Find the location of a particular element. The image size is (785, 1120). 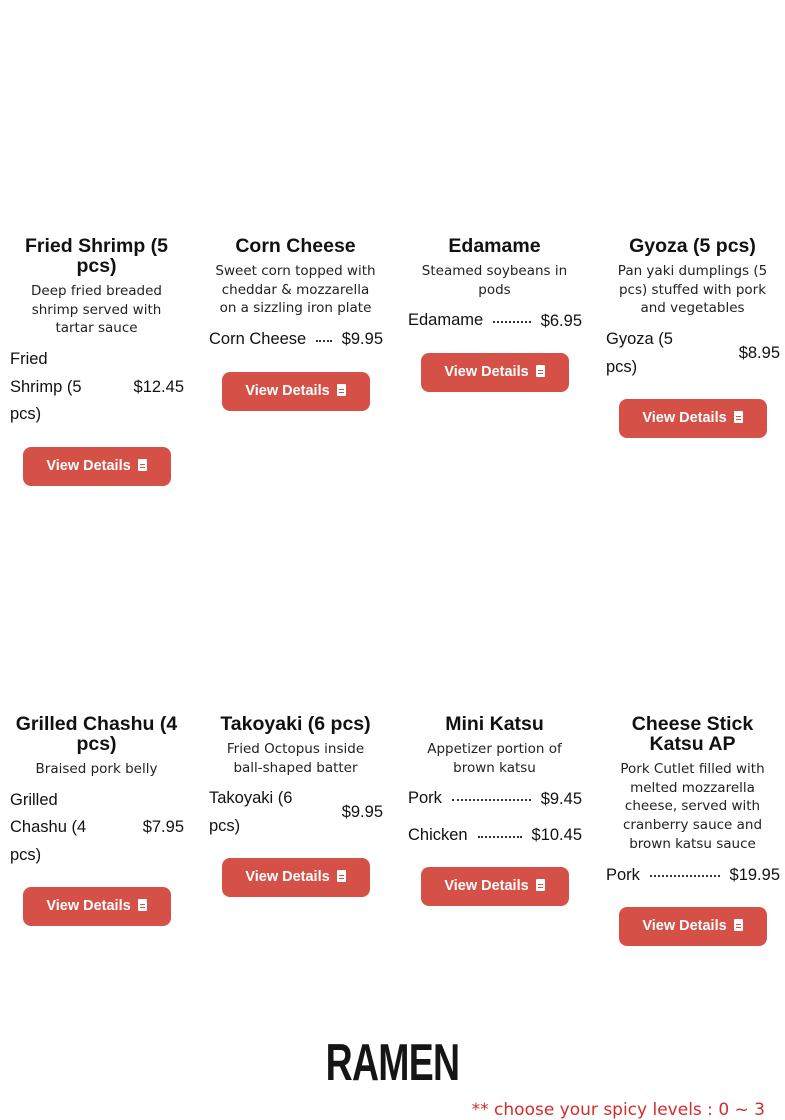

price-line: Chicken $10.45 is located at coordinates (495, 836).